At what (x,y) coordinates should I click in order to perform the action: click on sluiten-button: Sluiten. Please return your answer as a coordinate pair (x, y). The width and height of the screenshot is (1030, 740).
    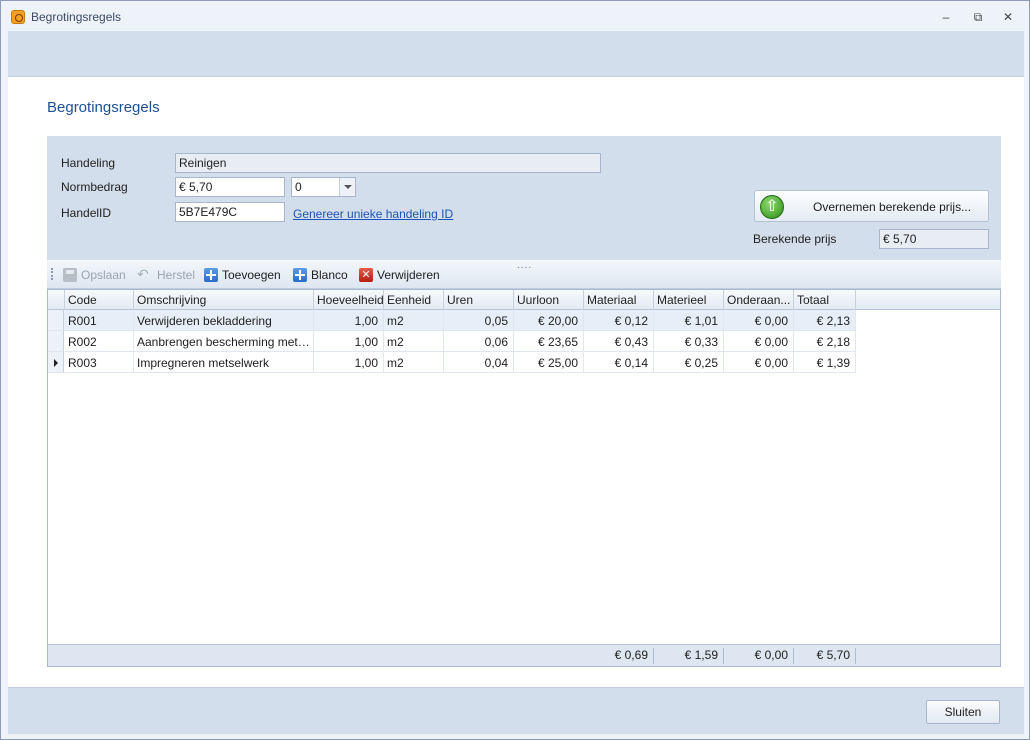
    Looking at the image, I should click on (963, 712).